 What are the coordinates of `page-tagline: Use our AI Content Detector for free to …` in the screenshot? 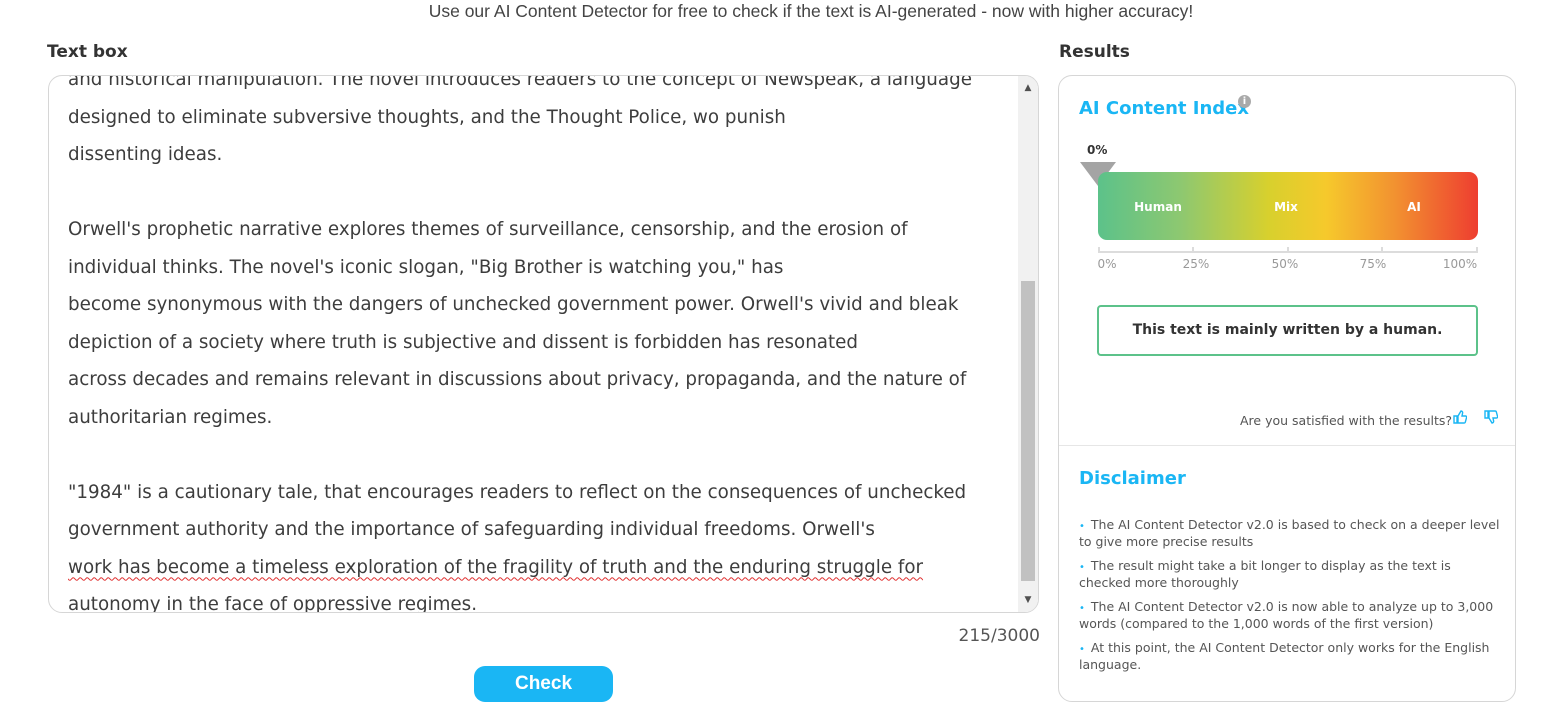 It's located at (811, 11).